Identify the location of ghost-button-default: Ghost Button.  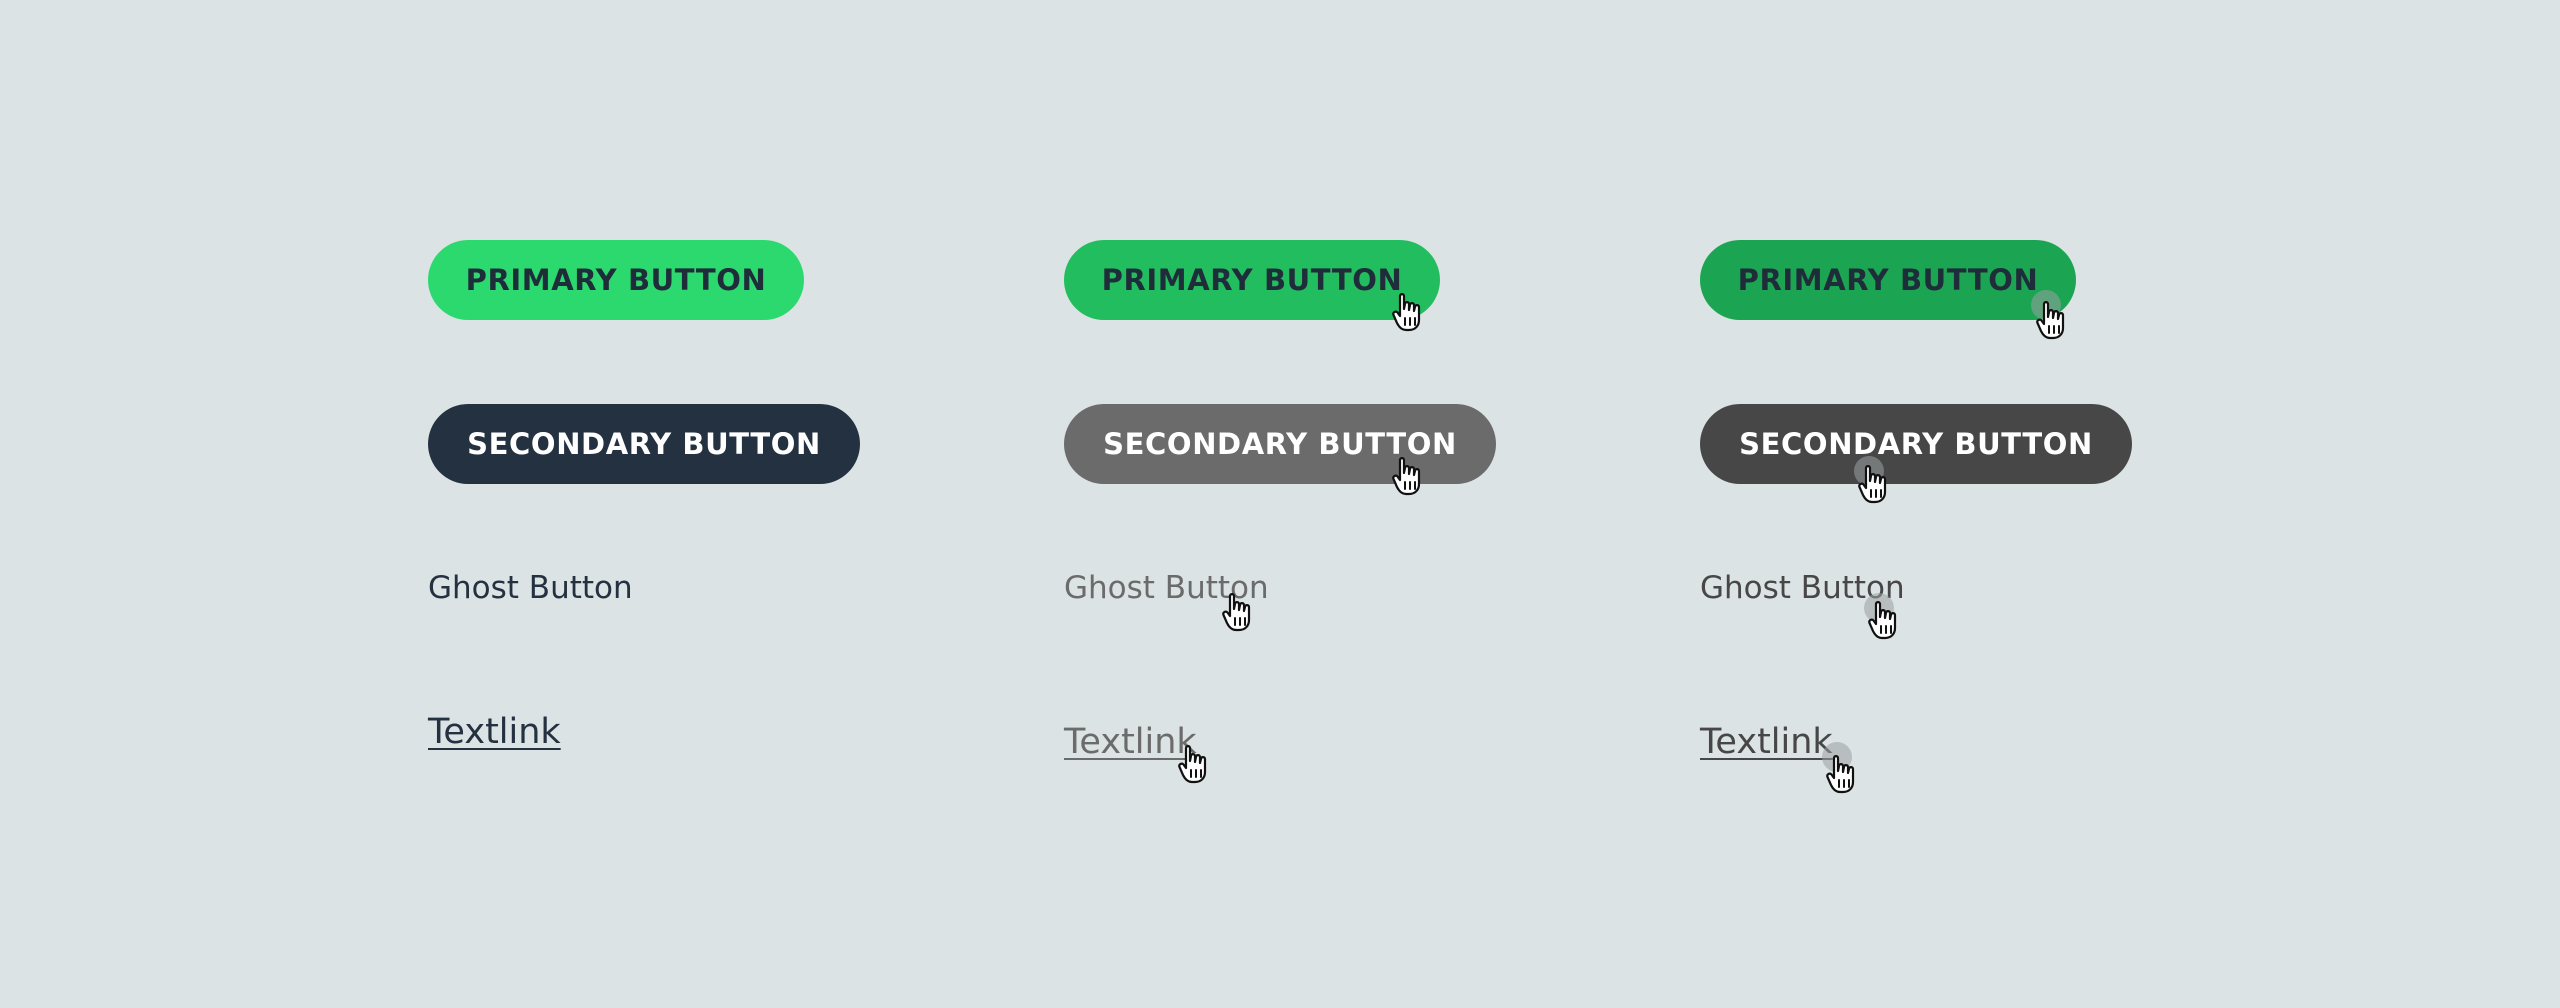
(530, 588).